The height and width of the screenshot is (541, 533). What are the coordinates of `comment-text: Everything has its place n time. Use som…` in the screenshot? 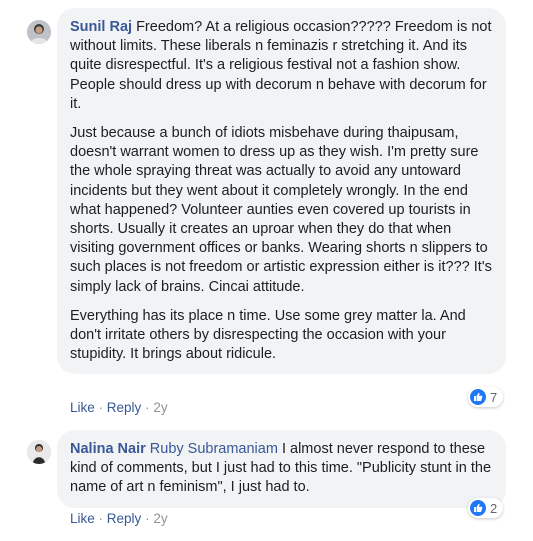 It's located at (268, 335).